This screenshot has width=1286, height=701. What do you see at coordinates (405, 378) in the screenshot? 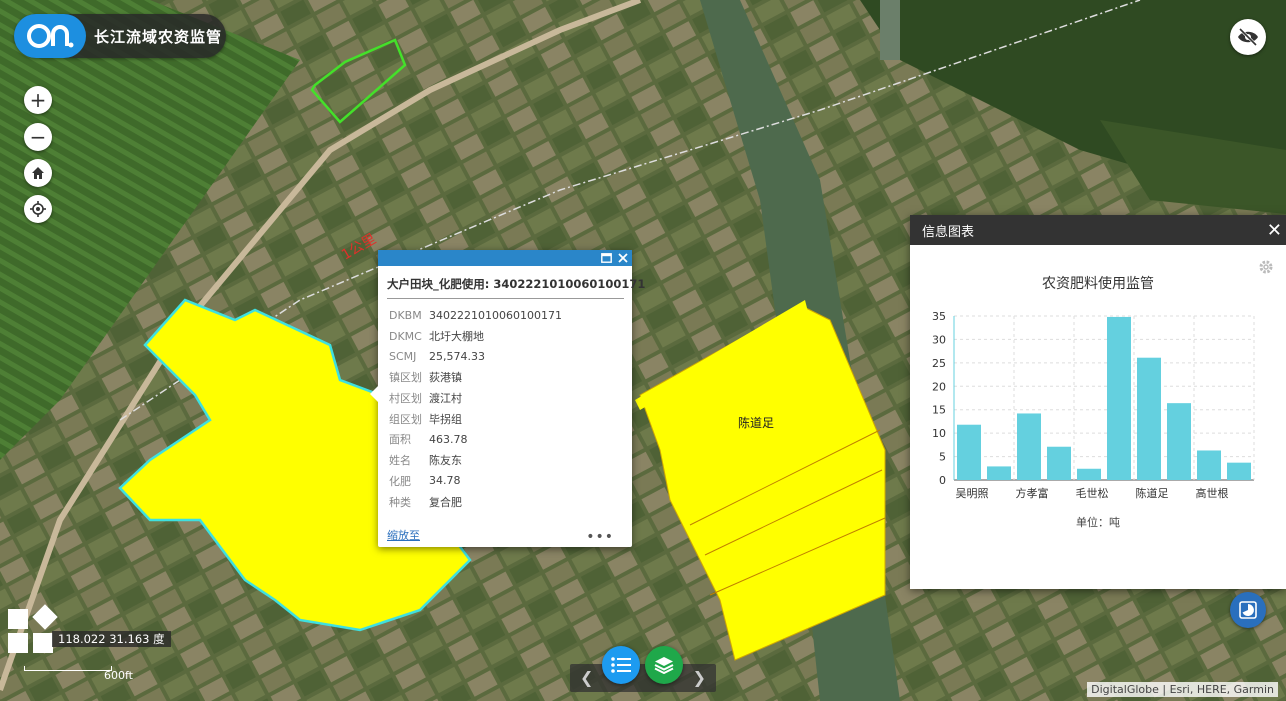
I see `attr-key: 镇区划` at bounding box center [405, 378].